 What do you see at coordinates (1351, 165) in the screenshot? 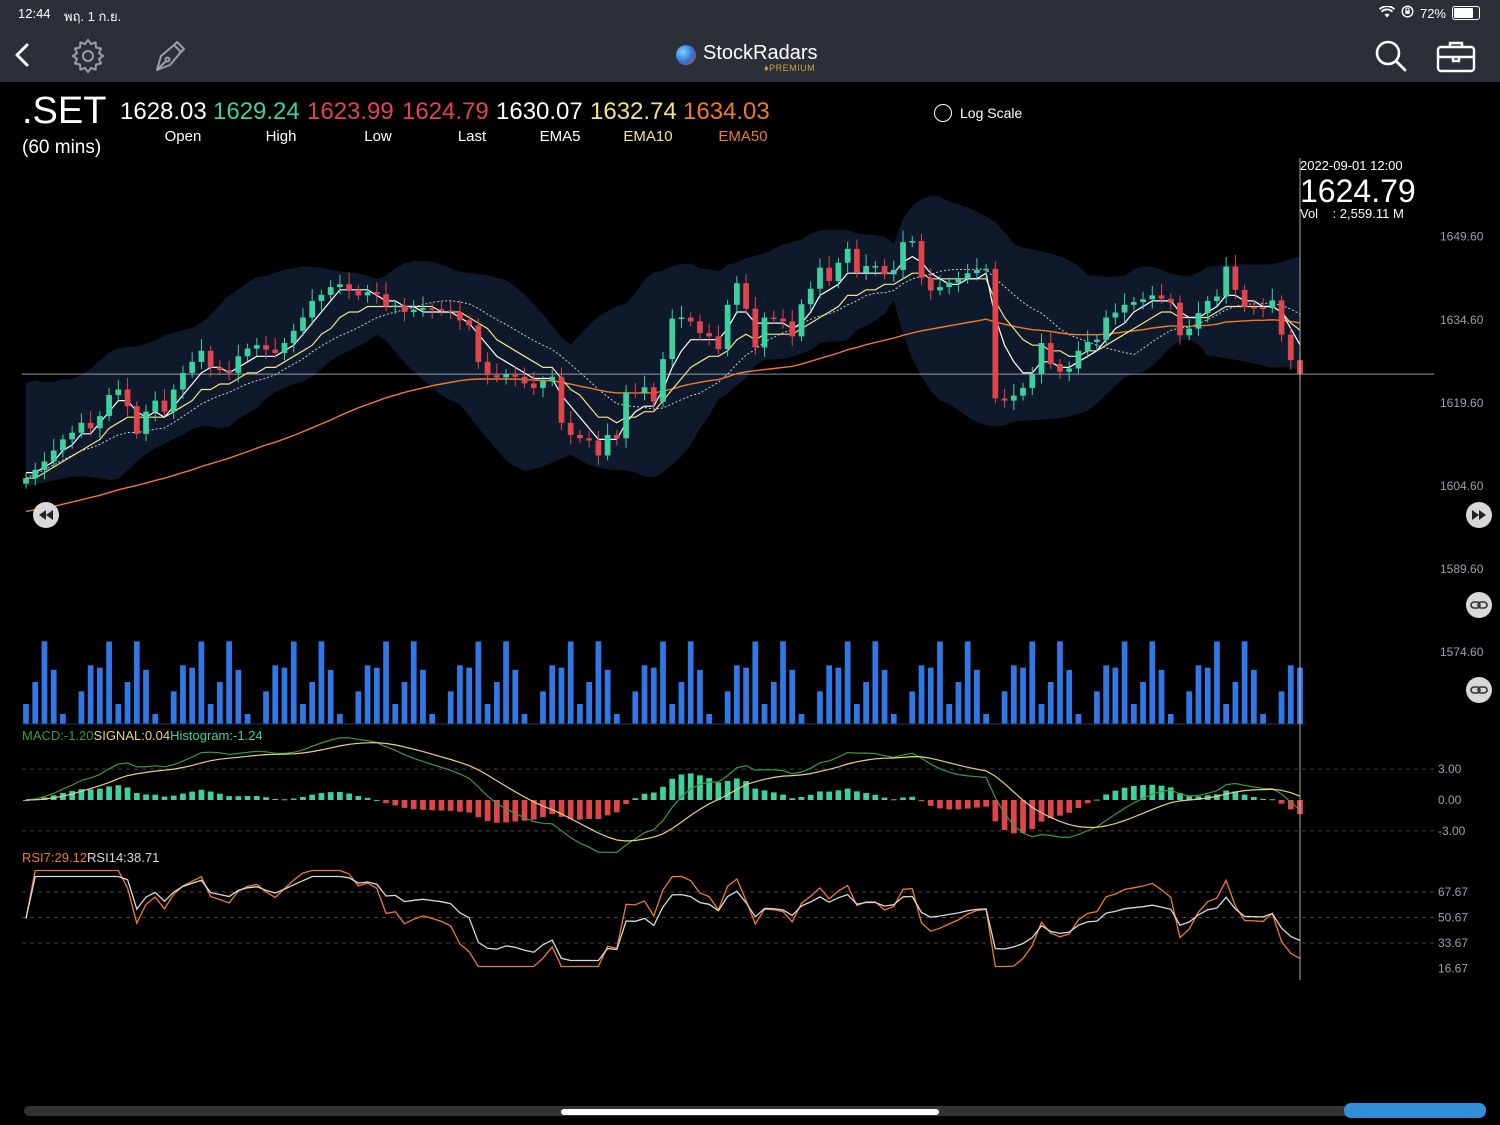
I see `crosshair-datetime: 2022-09-01 12:00` at bounding box center [1351, 165].